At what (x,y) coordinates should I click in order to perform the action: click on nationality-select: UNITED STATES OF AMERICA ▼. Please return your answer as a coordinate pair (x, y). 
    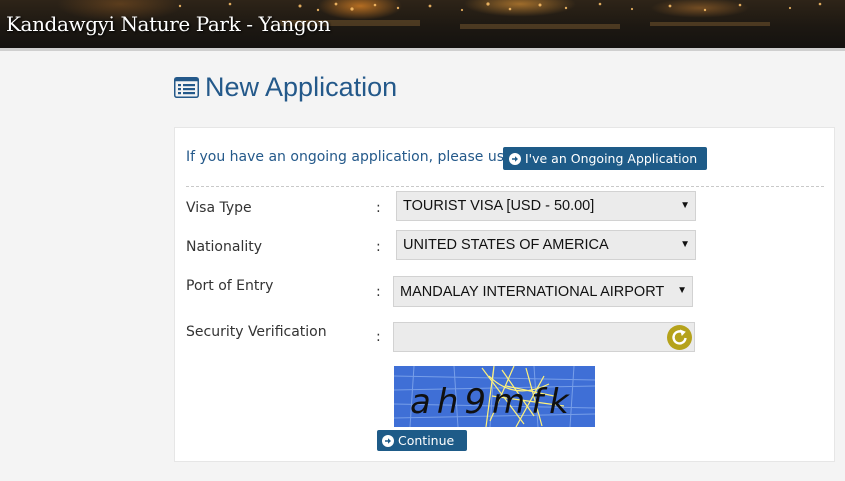
    Looking at the image, I should click on (546, 245).